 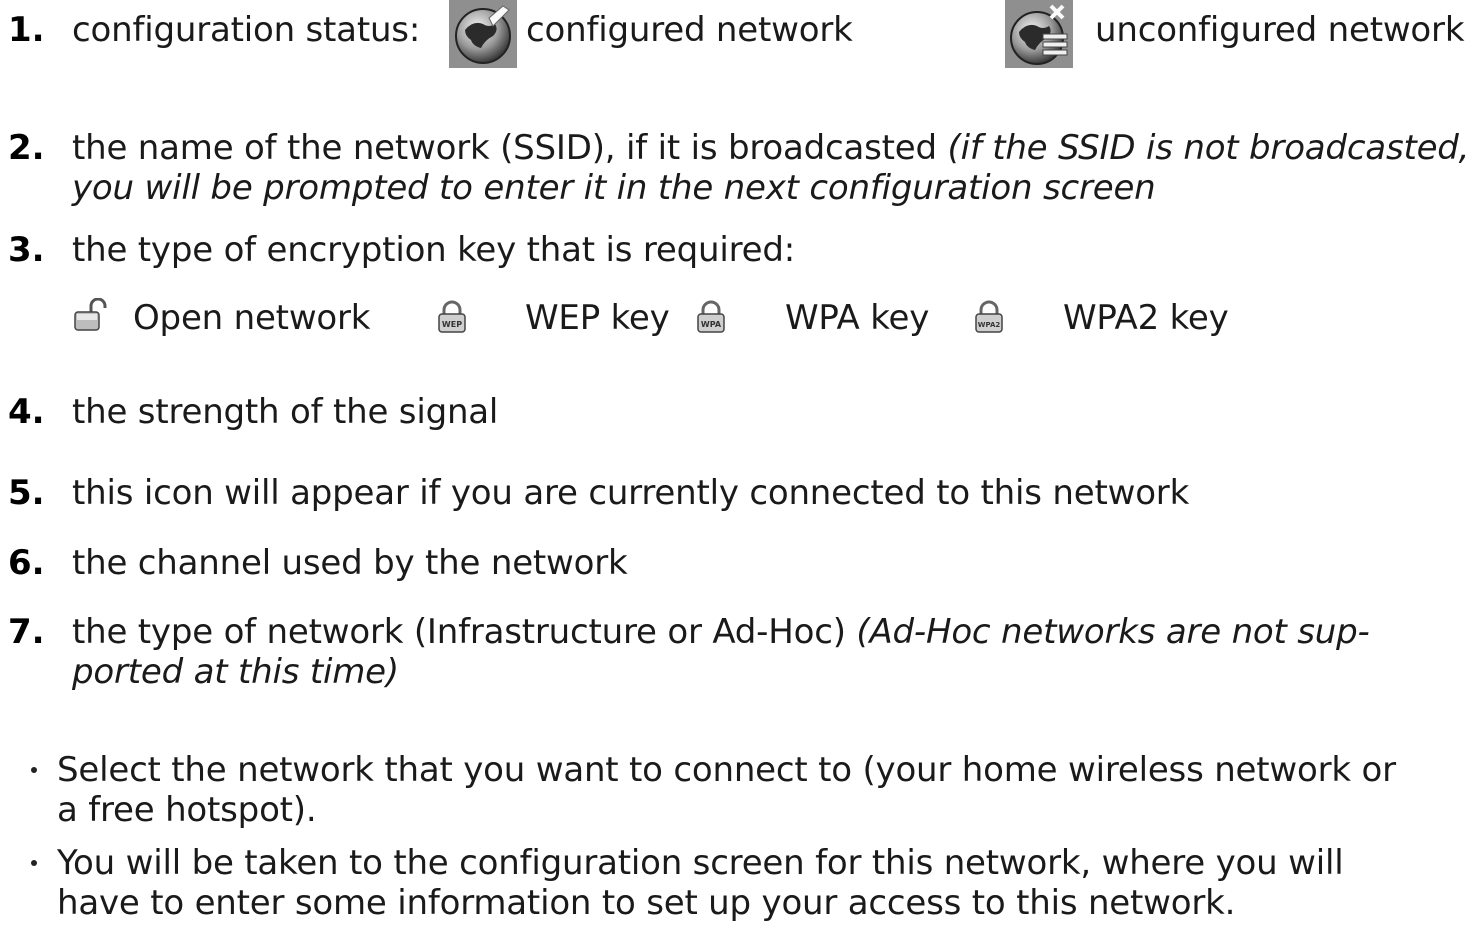 I want to click on configured-network-label: configured network, so click(x=689, y=30).